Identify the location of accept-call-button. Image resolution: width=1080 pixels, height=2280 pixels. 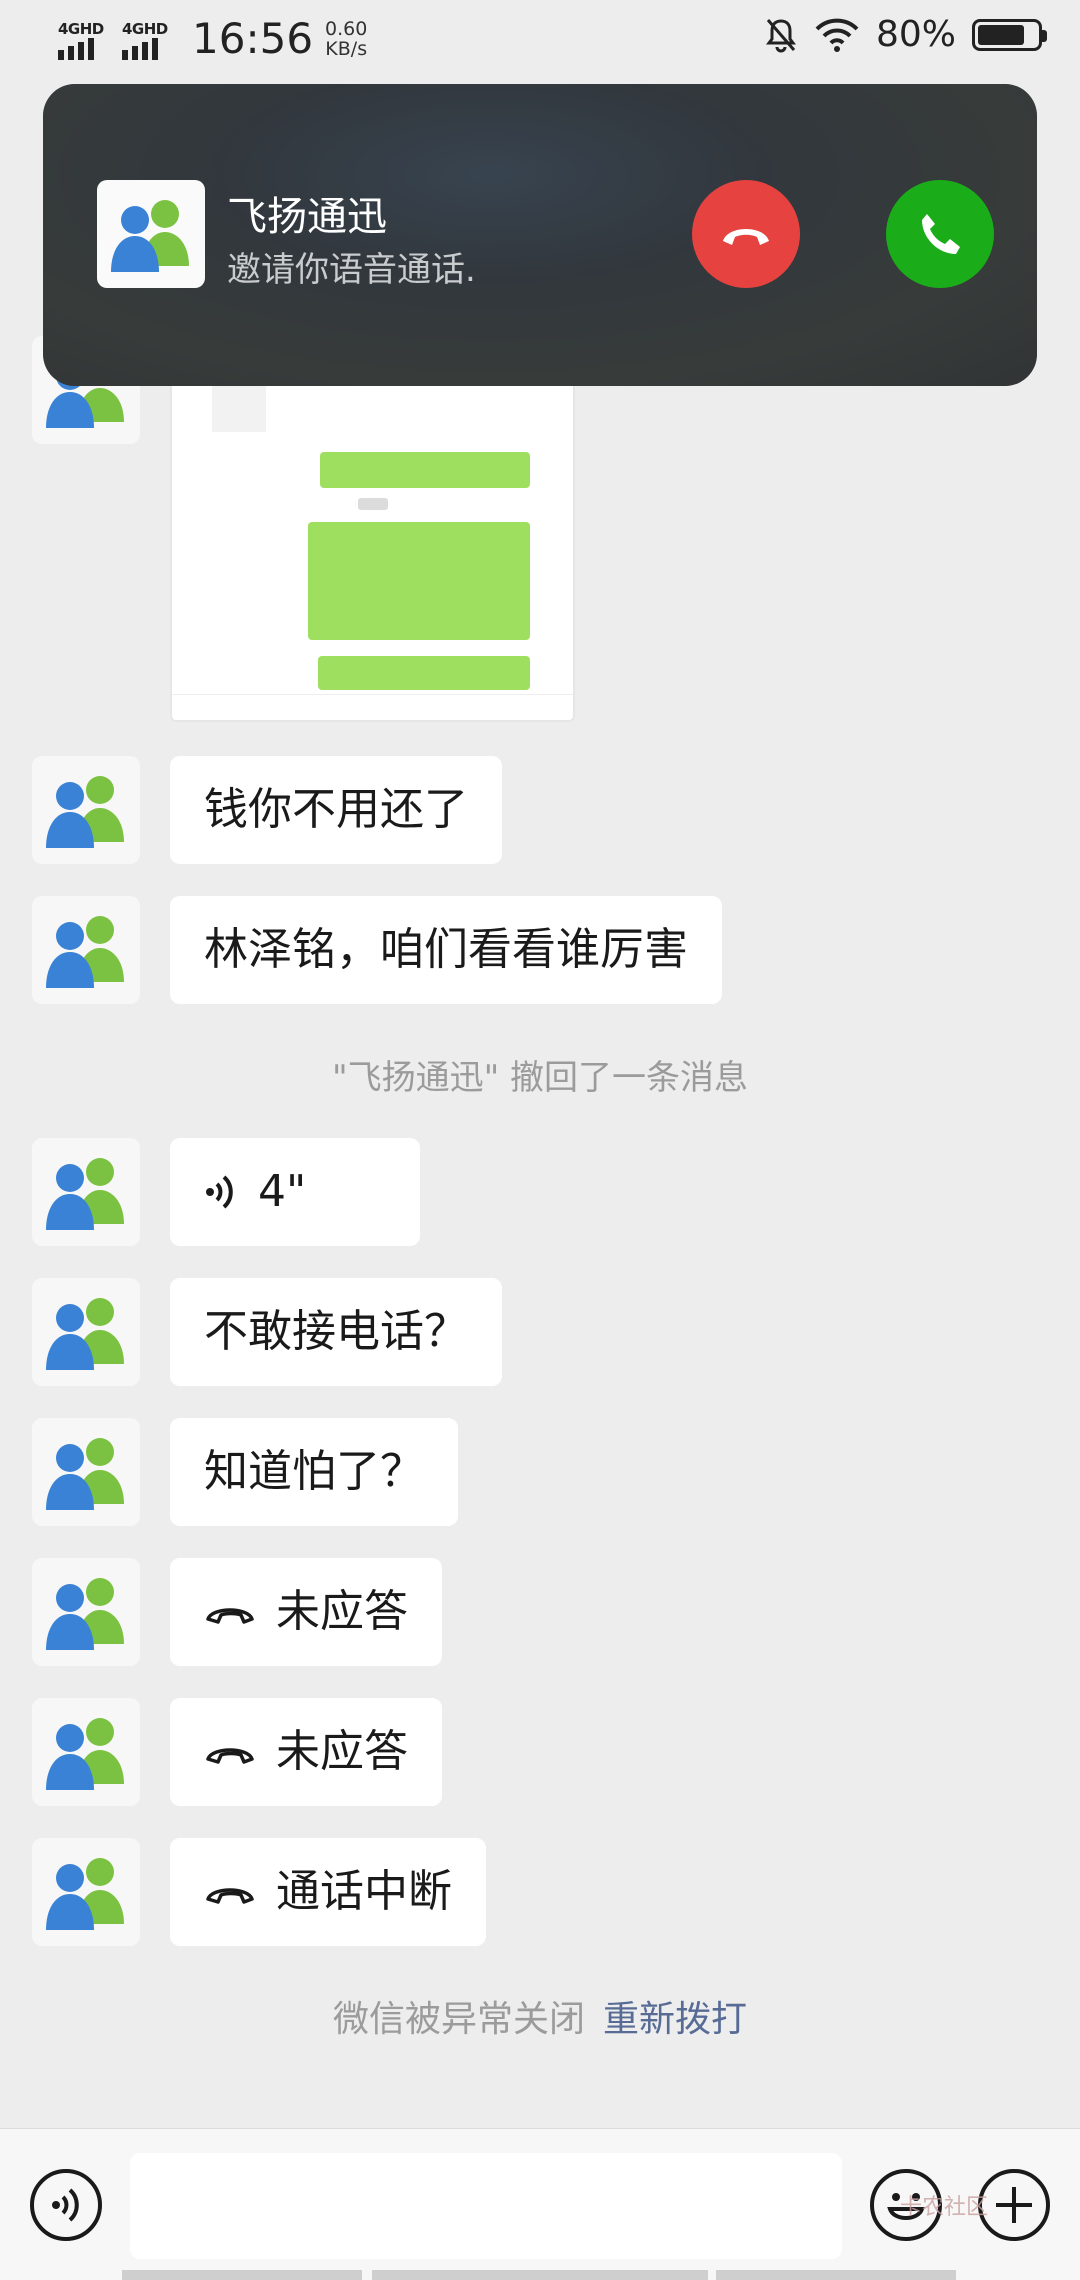
(940, 234).